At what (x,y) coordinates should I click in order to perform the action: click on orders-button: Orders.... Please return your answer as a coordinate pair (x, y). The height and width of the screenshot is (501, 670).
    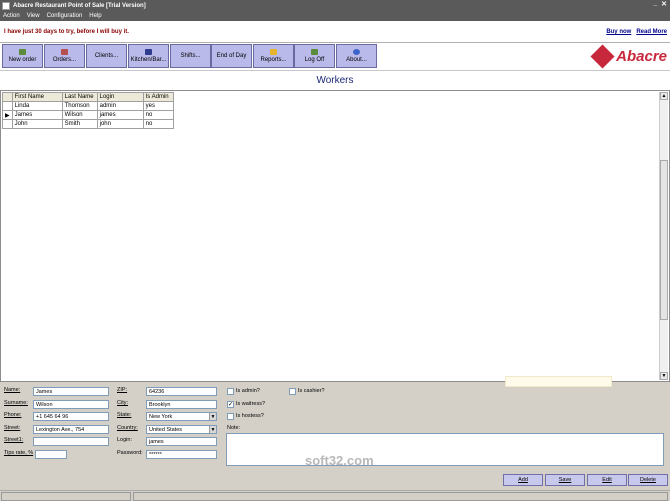
    Looking at the image, I should click on (64, 56).